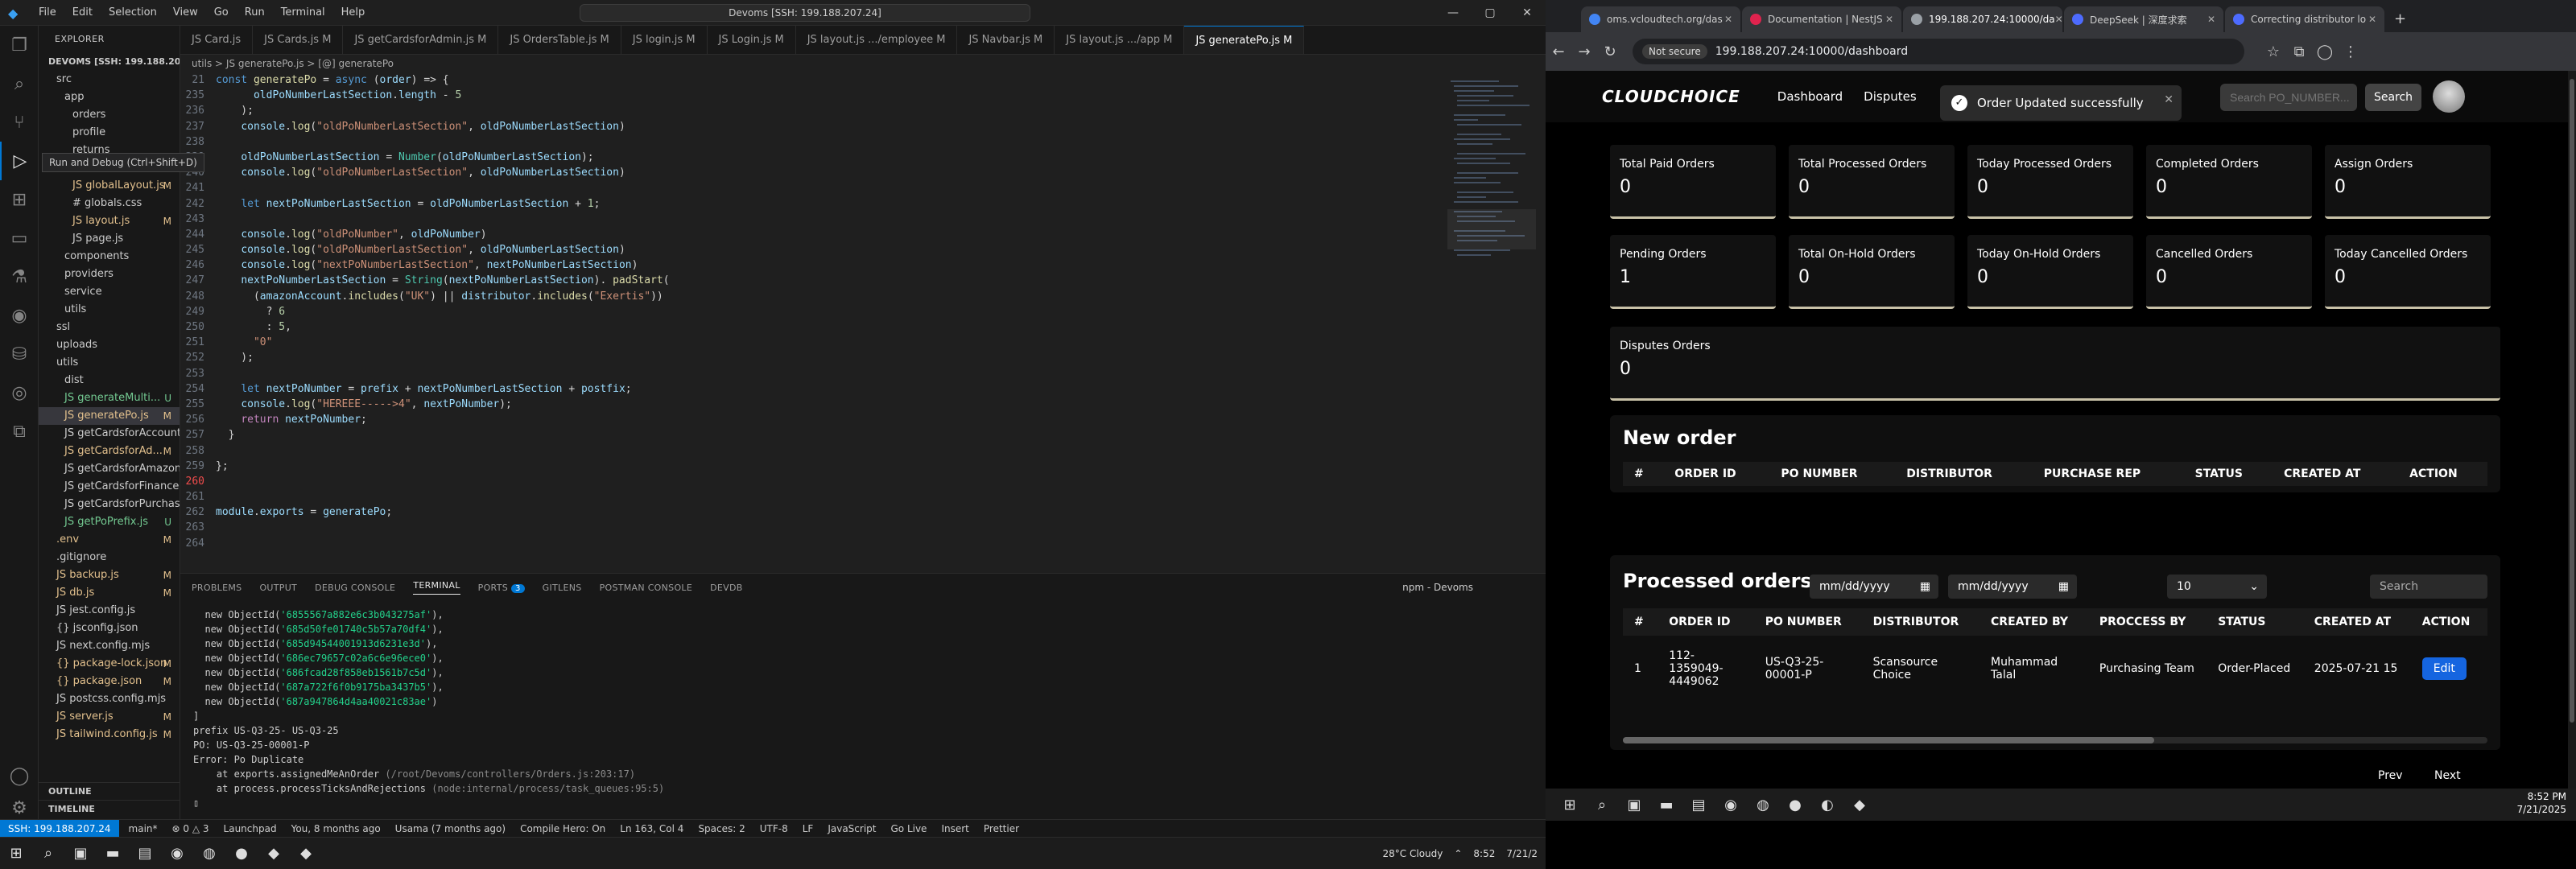 This screenshot has height=869, width=2576. What do you see at coordinates (2444, 668) in the screenshot?
I see `edit-button: Edit` at bounding box center [2444, 668].